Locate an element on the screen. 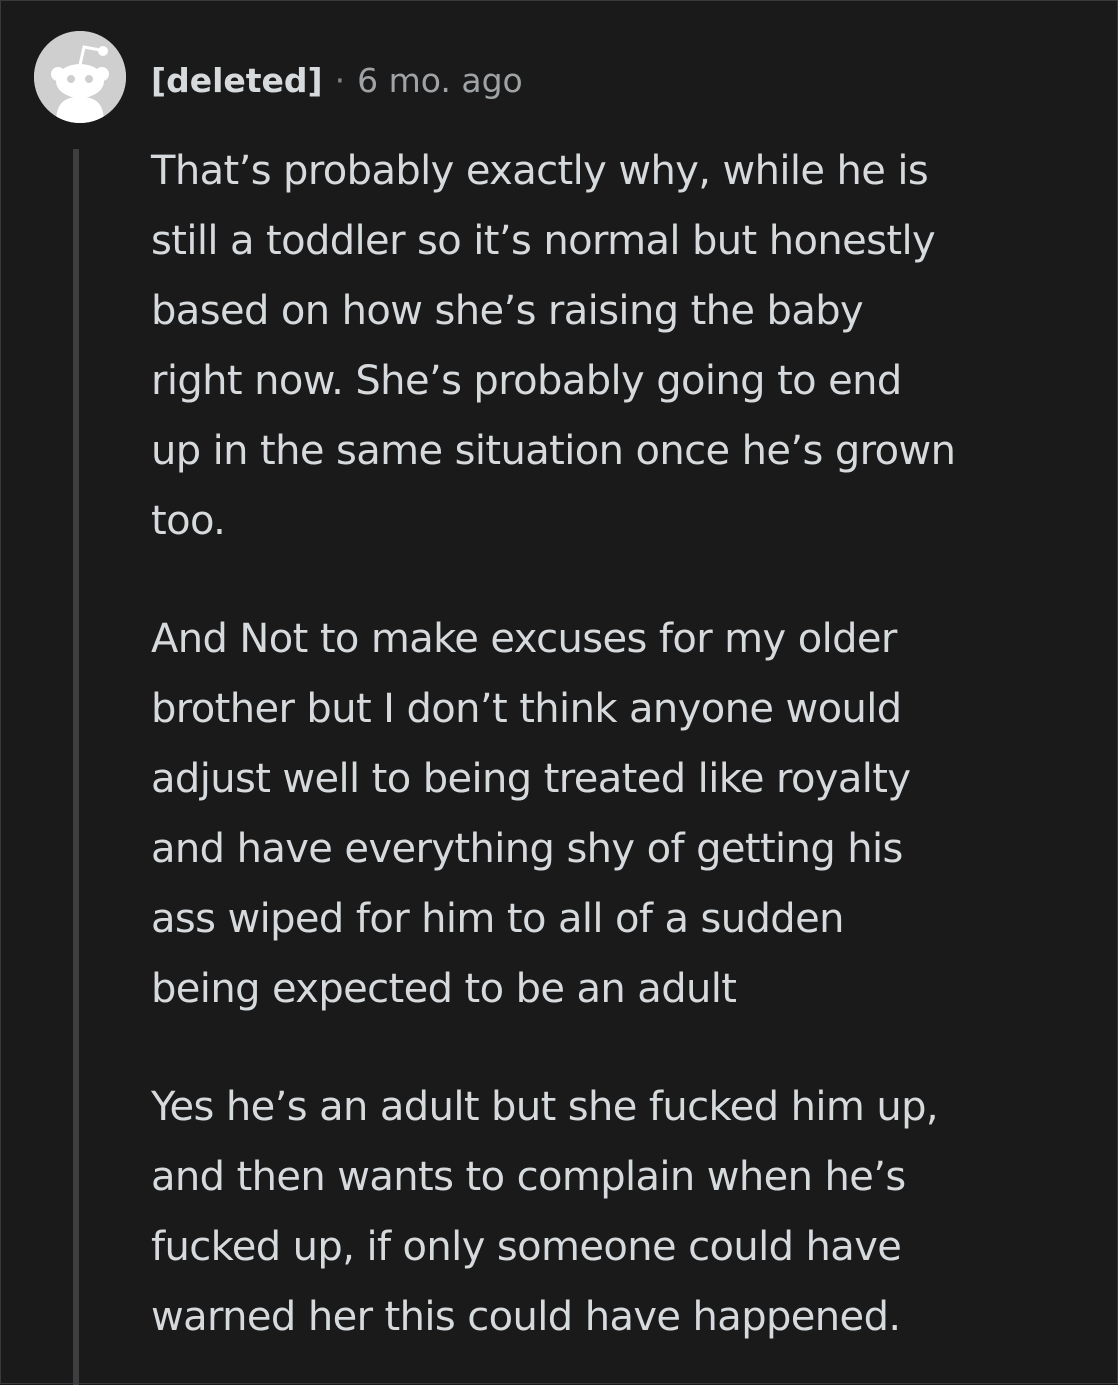 This screenshot has height=1385, width=1118. reddit-snoo-icon is located at coordinates (80, 77).